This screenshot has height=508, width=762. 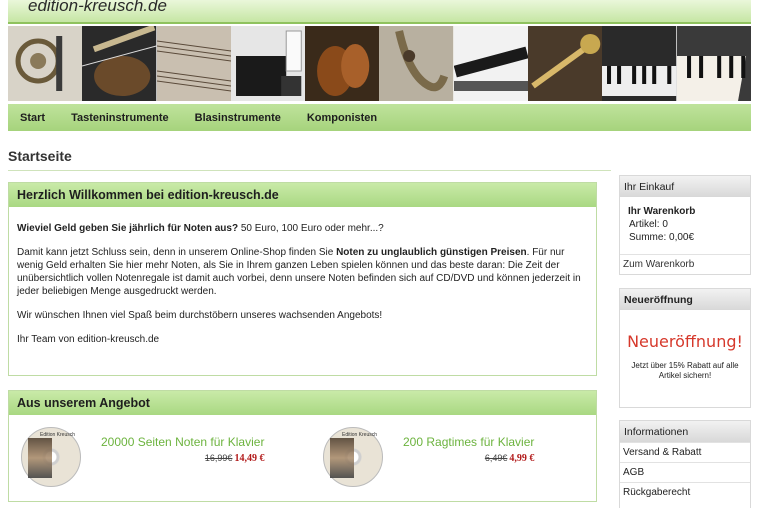 I want to click on old-price: 16,99€, so click(x=218, y=458).